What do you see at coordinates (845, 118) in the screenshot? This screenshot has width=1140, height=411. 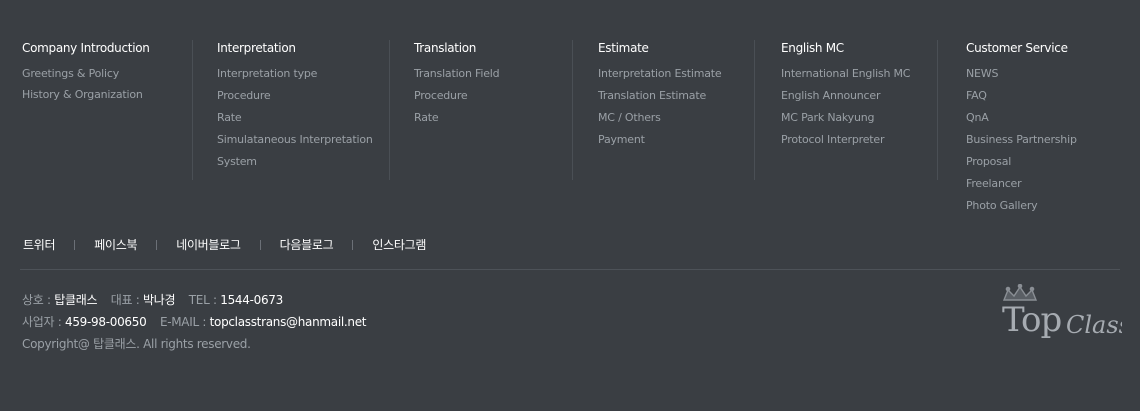 I see `menu-item-mc-park-nakyung: MC Park Nakyung` at bounding box center [845, 118].